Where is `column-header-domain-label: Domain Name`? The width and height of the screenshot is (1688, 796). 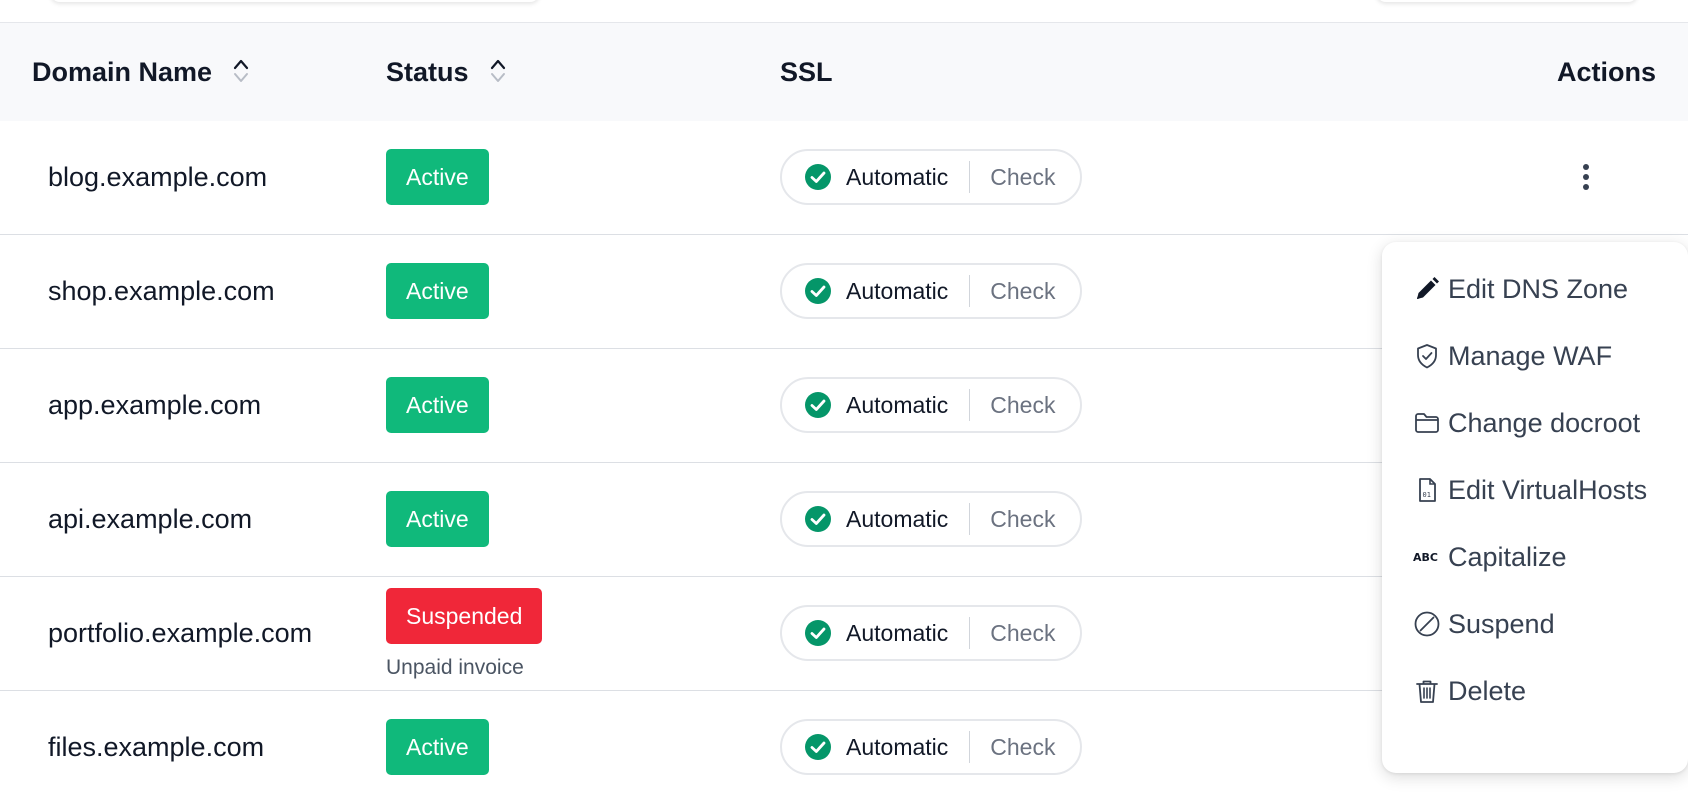 column-header-domain-label: Domain Name is located at coordinates (122, 71).